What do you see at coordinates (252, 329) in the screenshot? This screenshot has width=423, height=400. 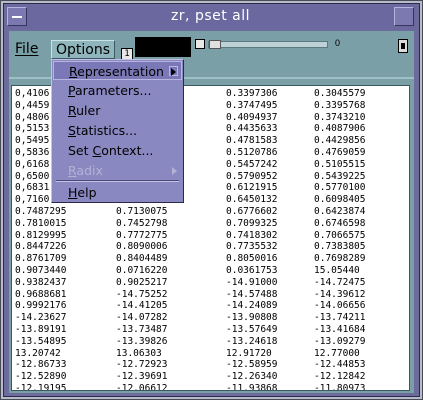 I see `table-cell: -13.57649` at bounding box center [252, 329].